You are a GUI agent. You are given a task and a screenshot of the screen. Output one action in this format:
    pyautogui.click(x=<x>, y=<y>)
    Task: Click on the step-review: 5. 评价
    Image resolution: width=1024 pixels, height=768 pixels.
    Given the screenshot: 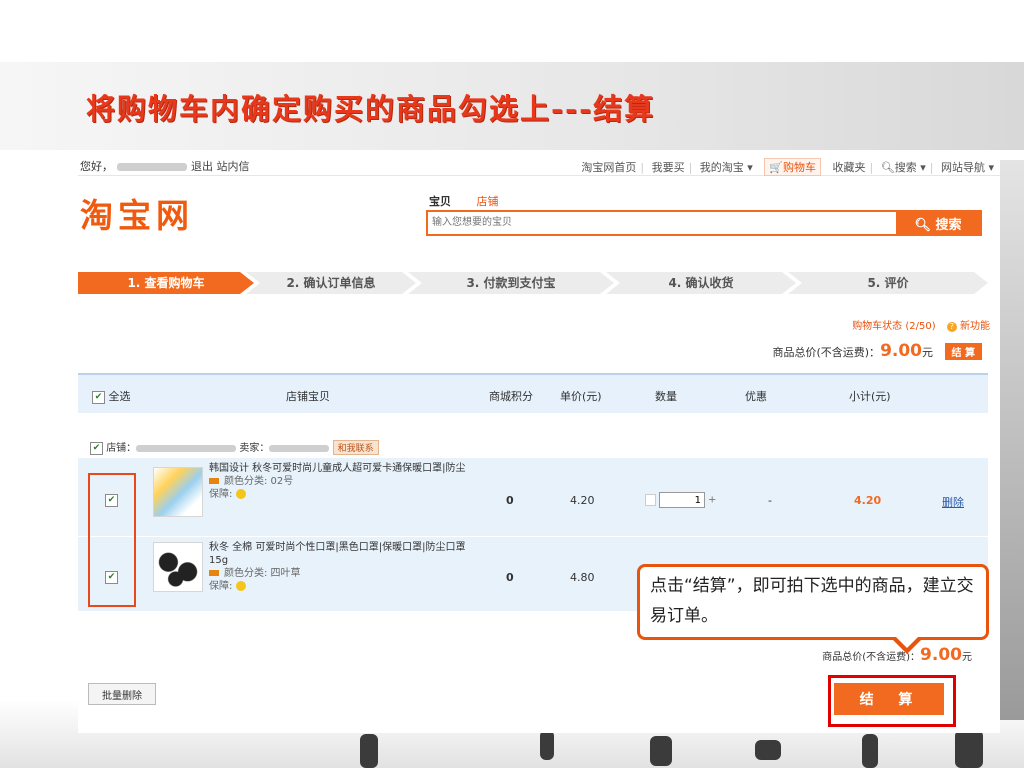 What is the action you would take?
    pyautogui.click(x=888, y=283)
    